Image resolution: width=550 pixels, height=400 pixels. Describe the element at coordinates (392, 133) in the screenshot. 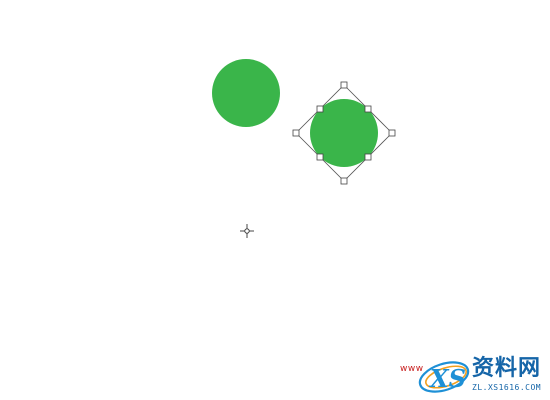

I see `transform-handle-right` at that location.